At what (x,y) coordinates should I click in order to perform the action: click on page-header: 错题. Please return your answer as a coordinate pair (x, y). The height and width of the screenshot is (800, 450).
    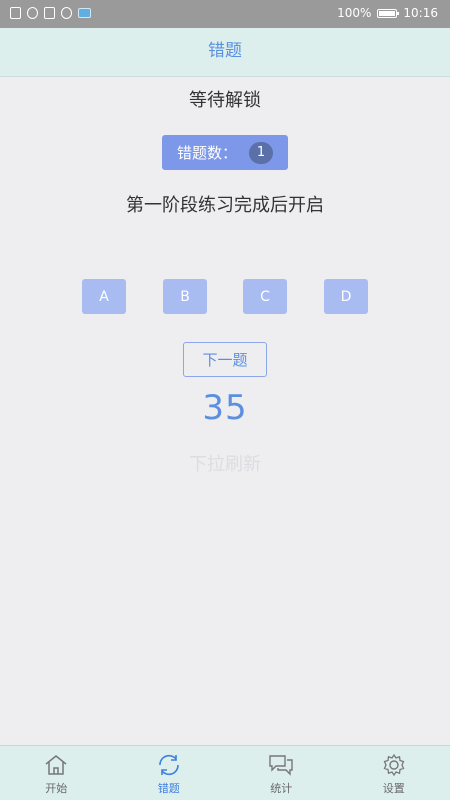
    Looking at the image, I should click on (225, 52).